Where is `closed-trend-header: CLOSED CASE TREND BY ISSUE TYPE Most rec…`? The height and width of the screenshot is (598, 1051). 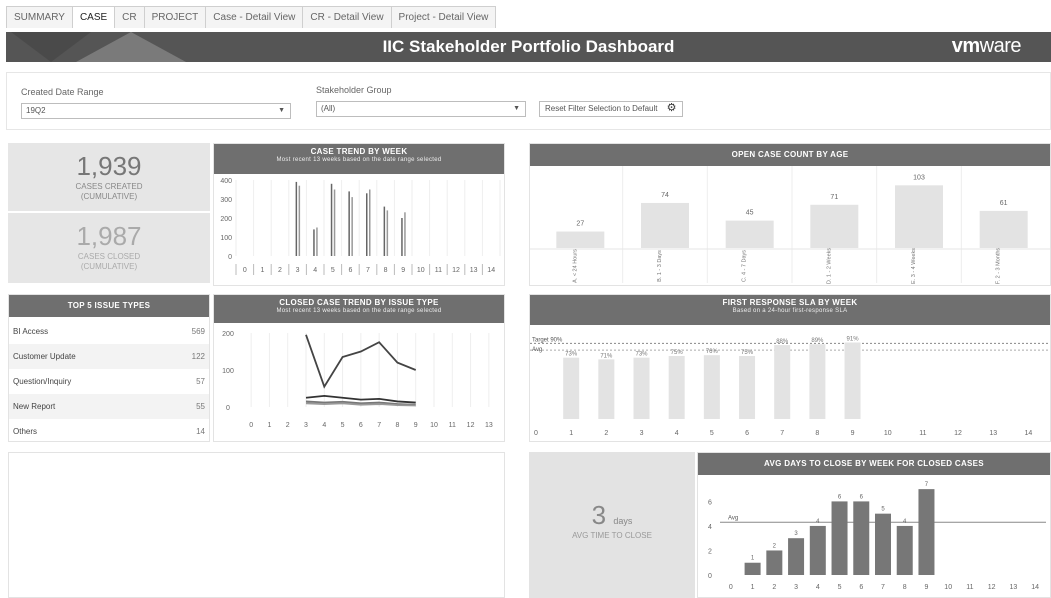
closed-trend-header: CLOSED CASE TREND BY ISSUE TYPE Most rec… is located at coordinates (359, 309).